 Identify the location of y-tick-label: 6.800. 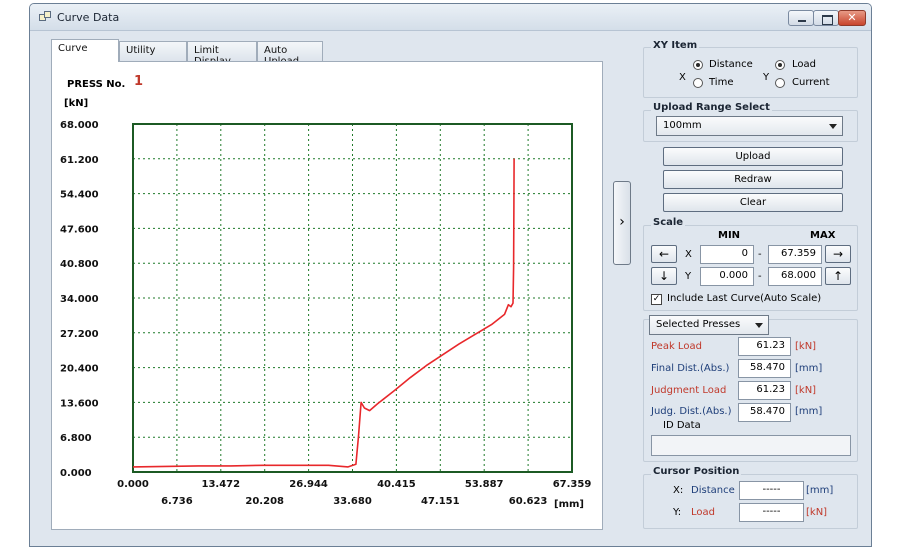
(76, 438).